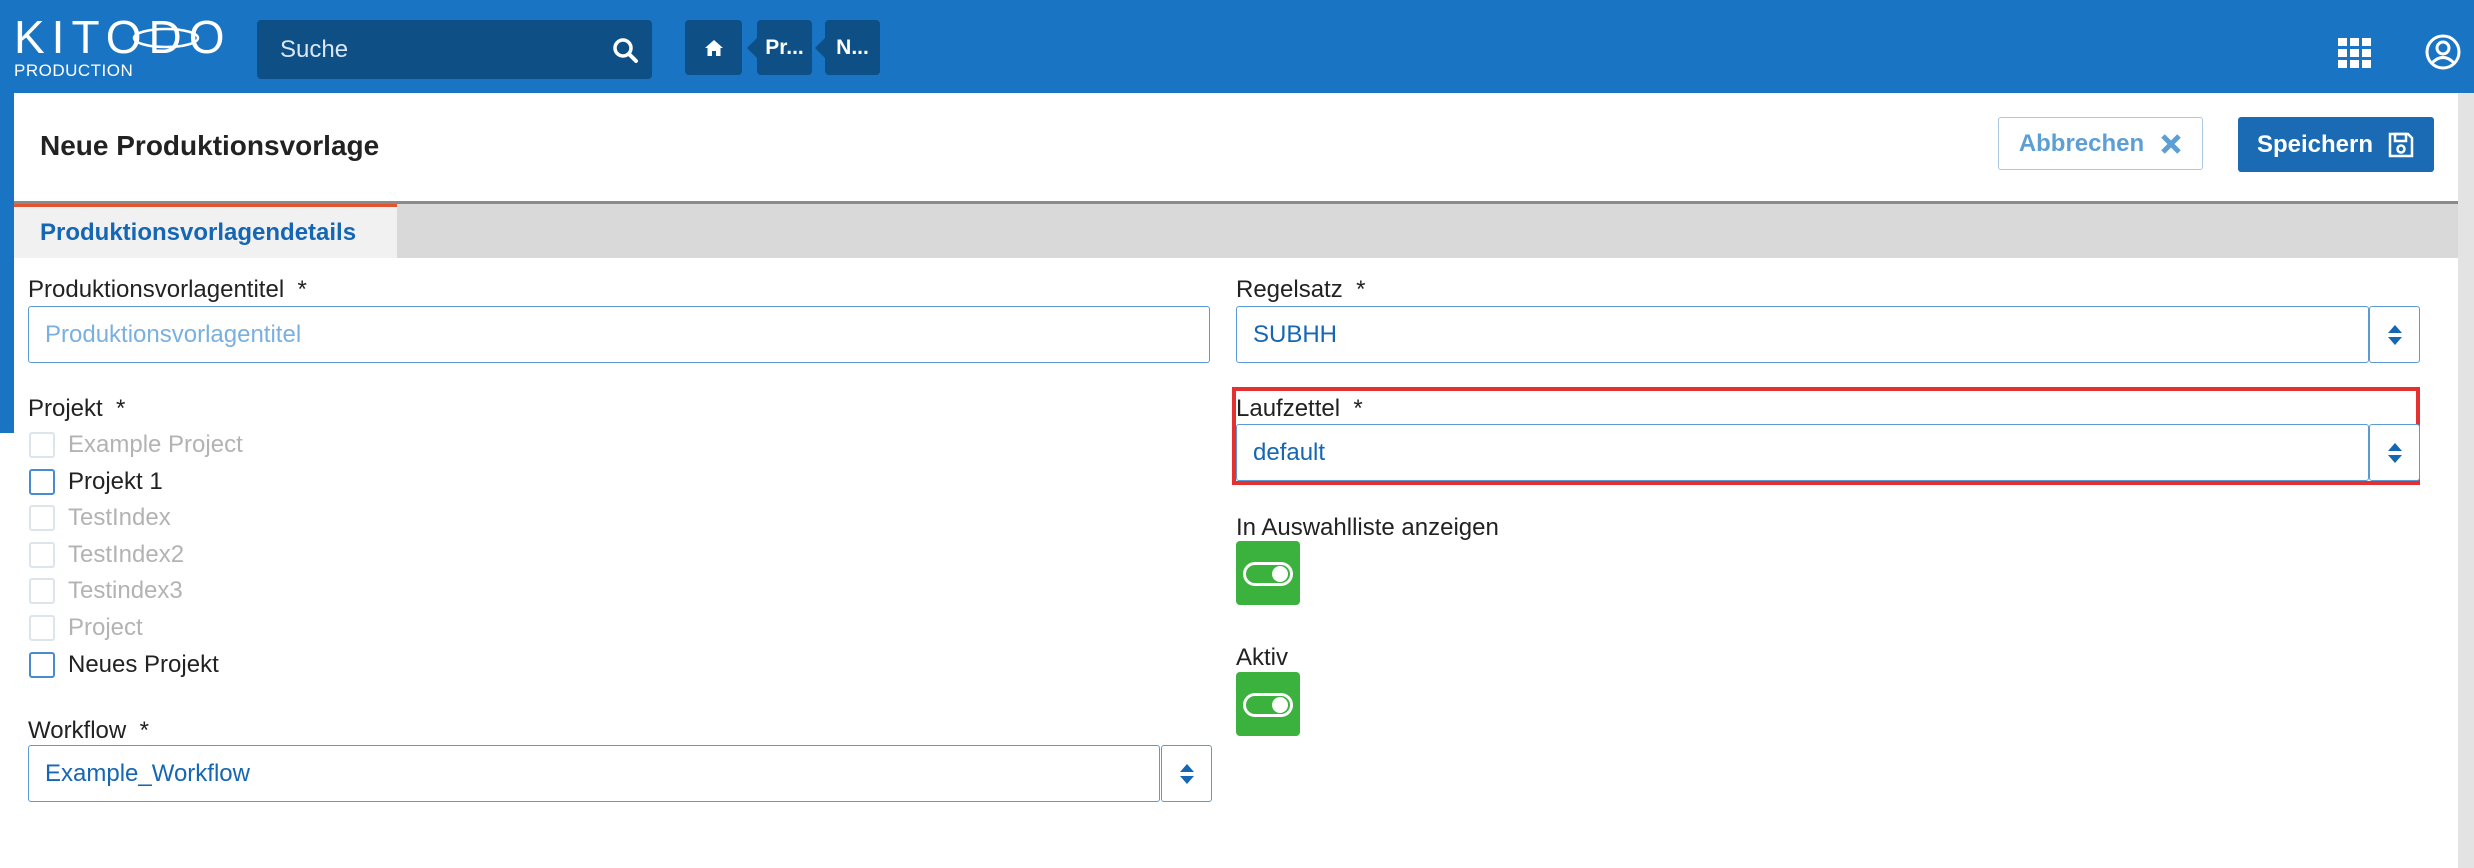 The height and width of the screenshot is (868, 2474). I want to click on home-icon, so click(713, 47).